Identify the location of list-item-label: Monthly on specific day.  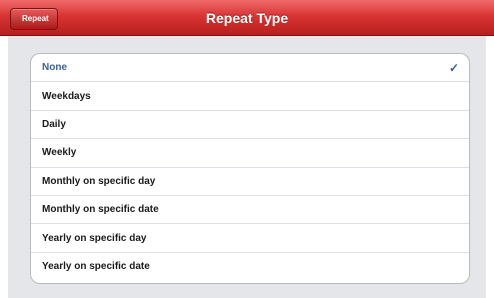
(99, 181).